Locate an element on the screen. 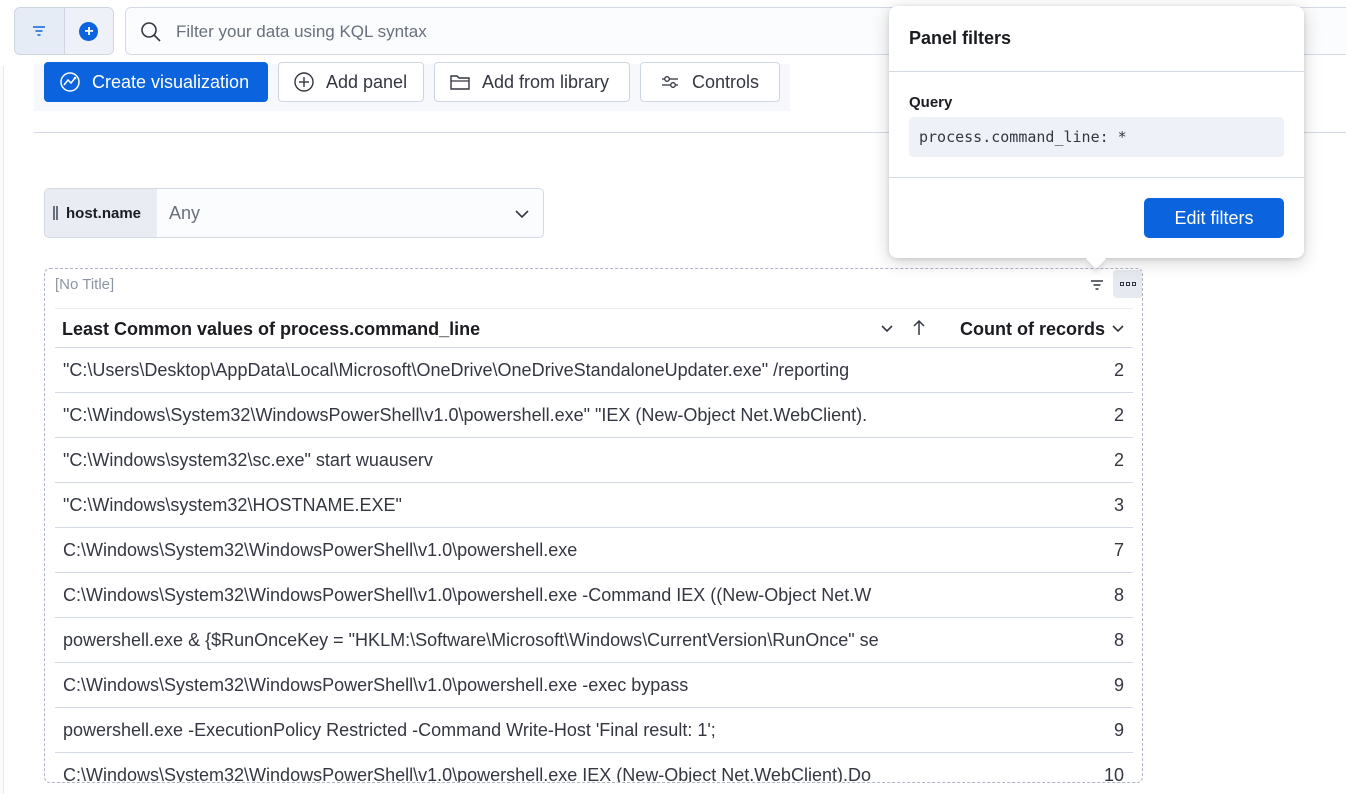 This screenshot has width=1346, height=794. query-label: Query is located at coordinates (931, 102).